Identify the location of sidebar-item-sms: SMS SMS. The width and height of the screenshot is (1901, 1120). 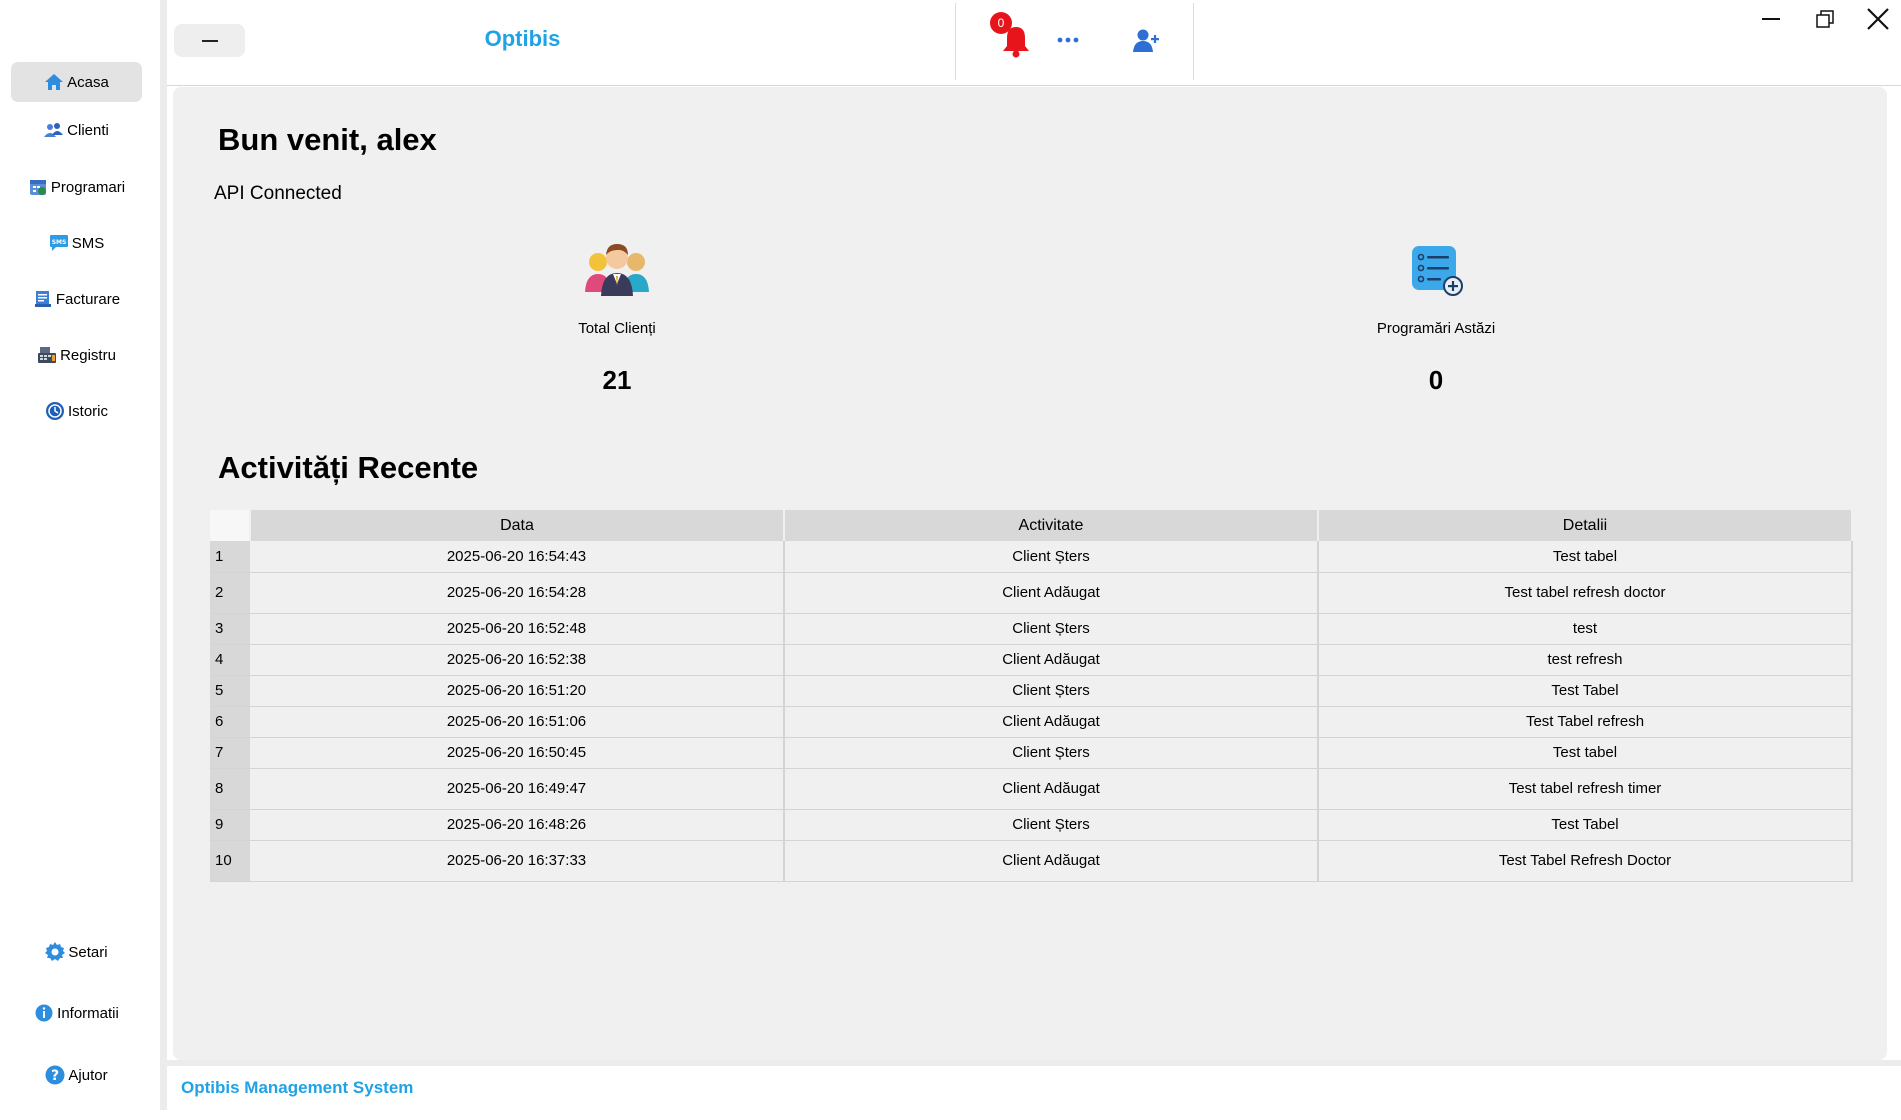
(76, 243).